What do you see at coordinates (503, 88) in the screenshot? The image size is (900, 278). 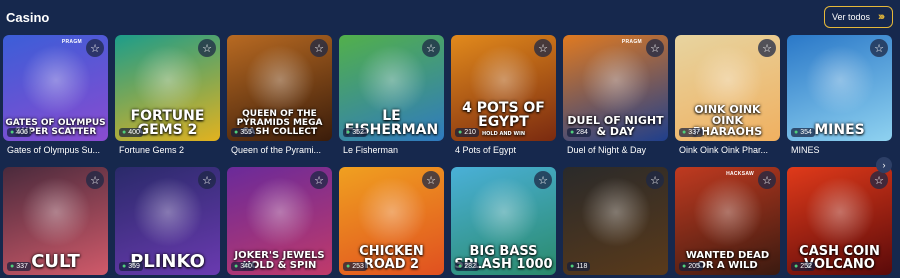 I see `game-thumbnail: 4 POTS OF EGYPT HOLD AND WIN ☆ ● 210` at bounding box center [503, 88].